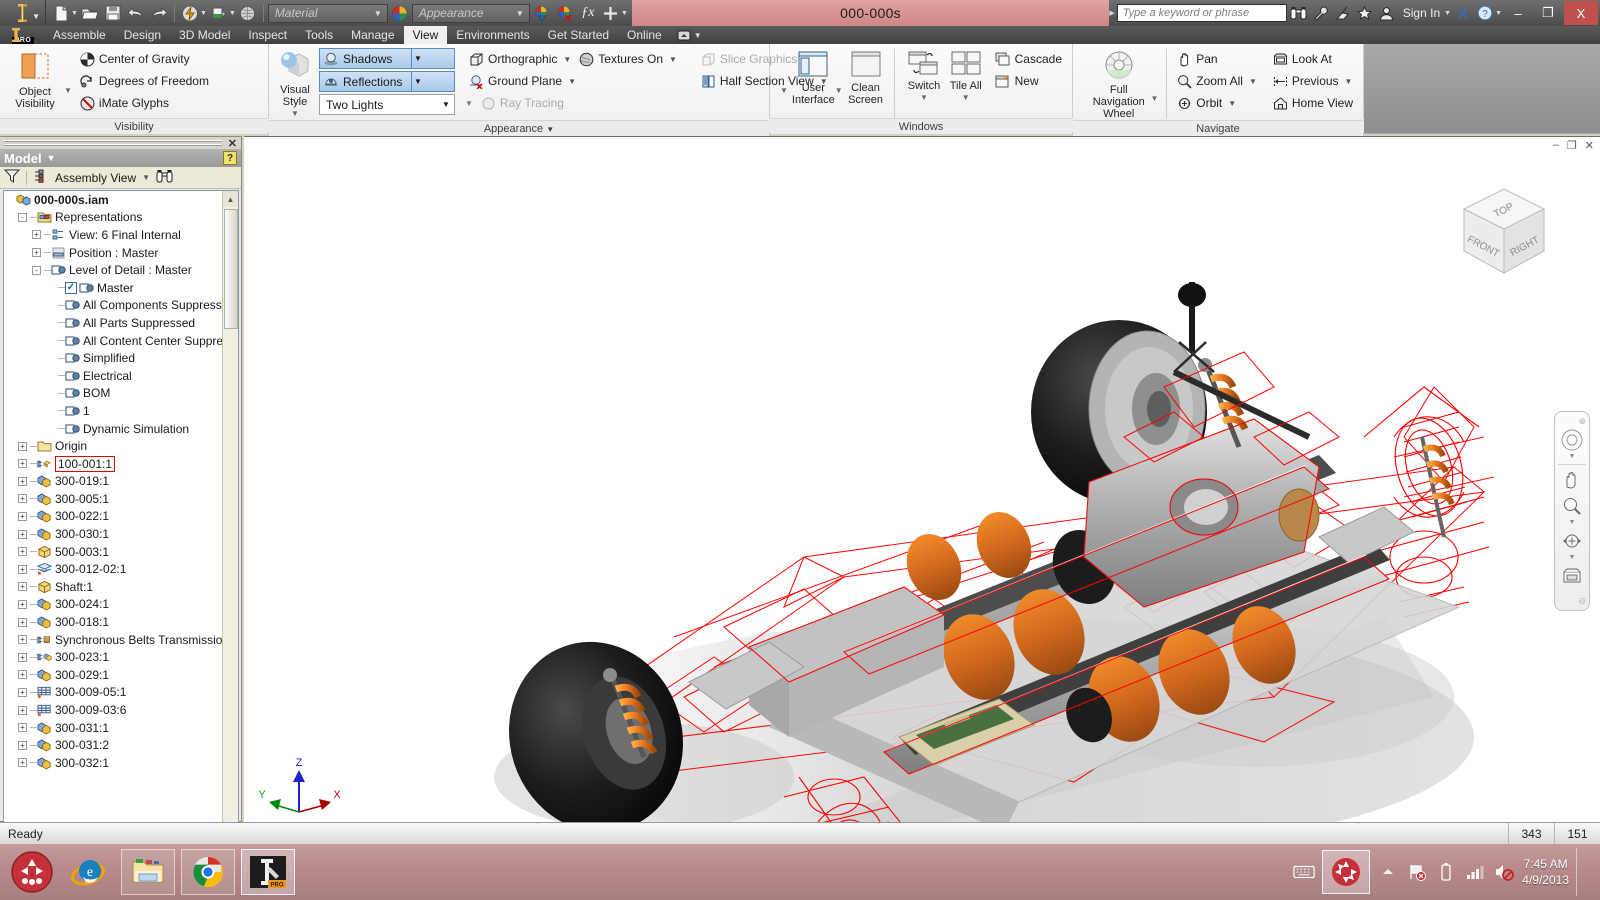 This screenshot has width=1600, height=900. Describe the element at coordinates (1572, 145) in the screenshot. I see `document-restore-button: ❐` at that location.